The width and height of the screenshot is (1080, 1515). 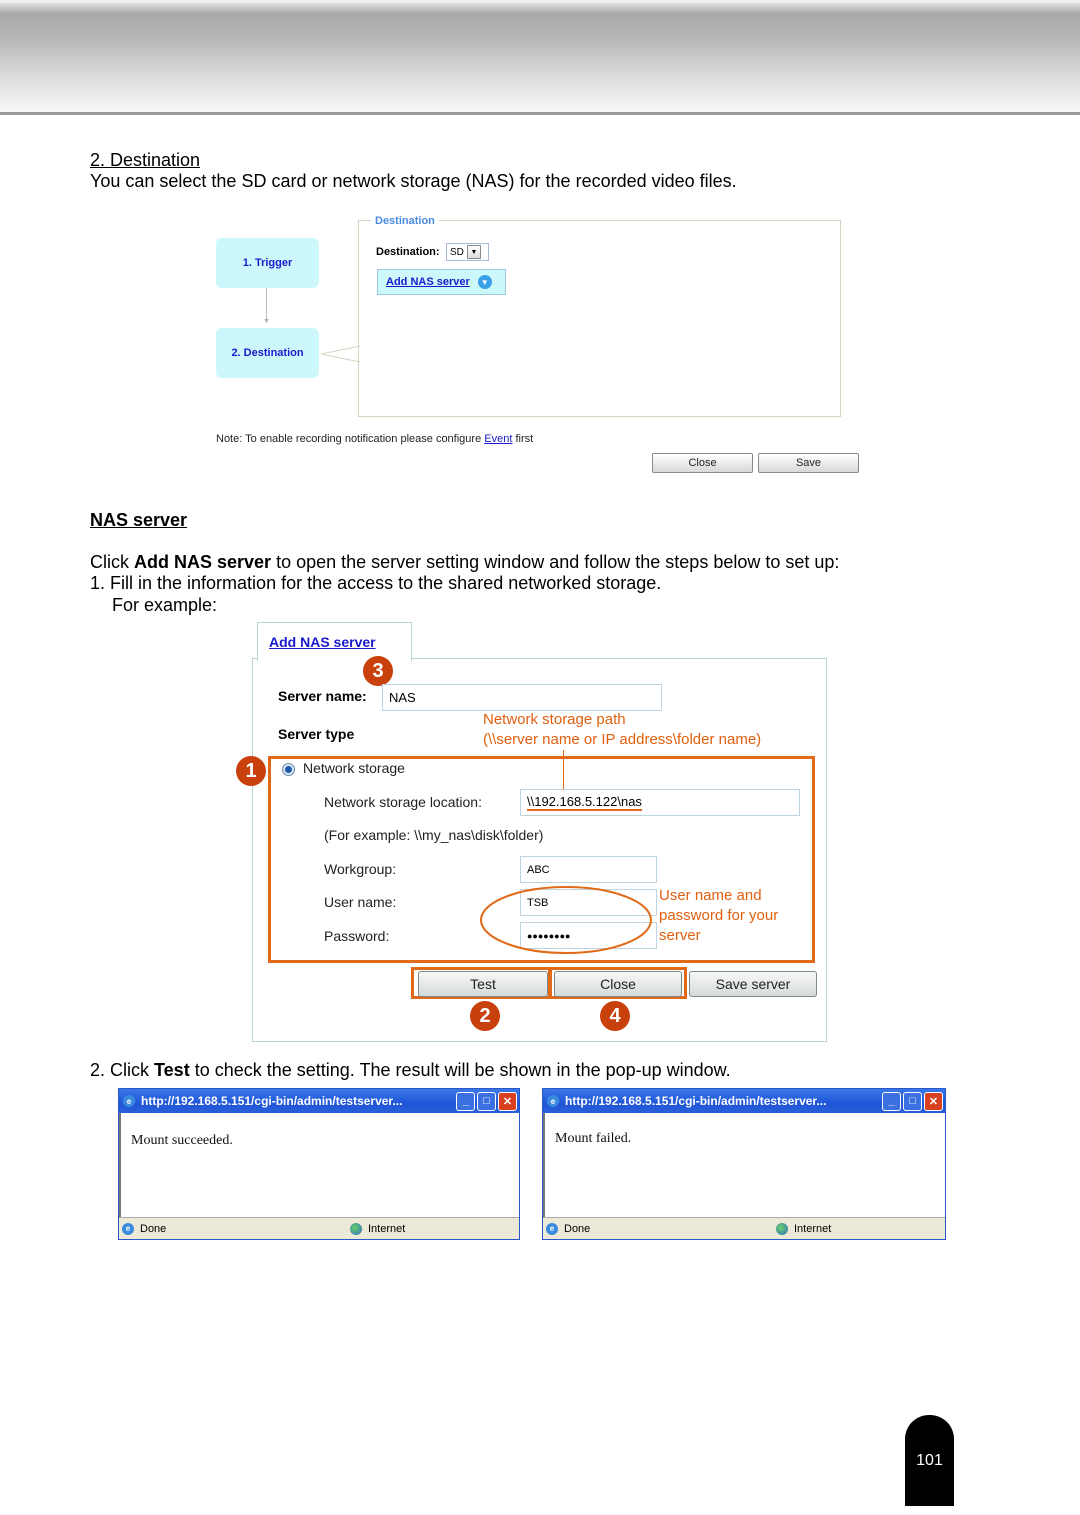 I want to click on add-nas-server-panel: Add NAS server ▼, so click(x=441, y=282).